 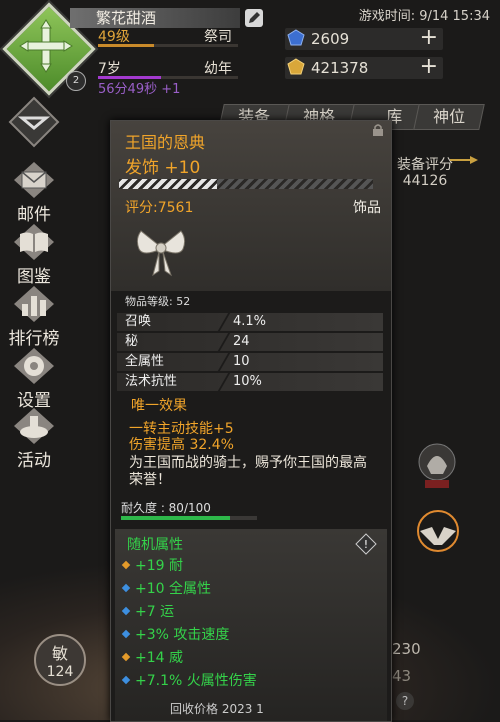 I want to click on durability-bar, so click(x=189, y=518).